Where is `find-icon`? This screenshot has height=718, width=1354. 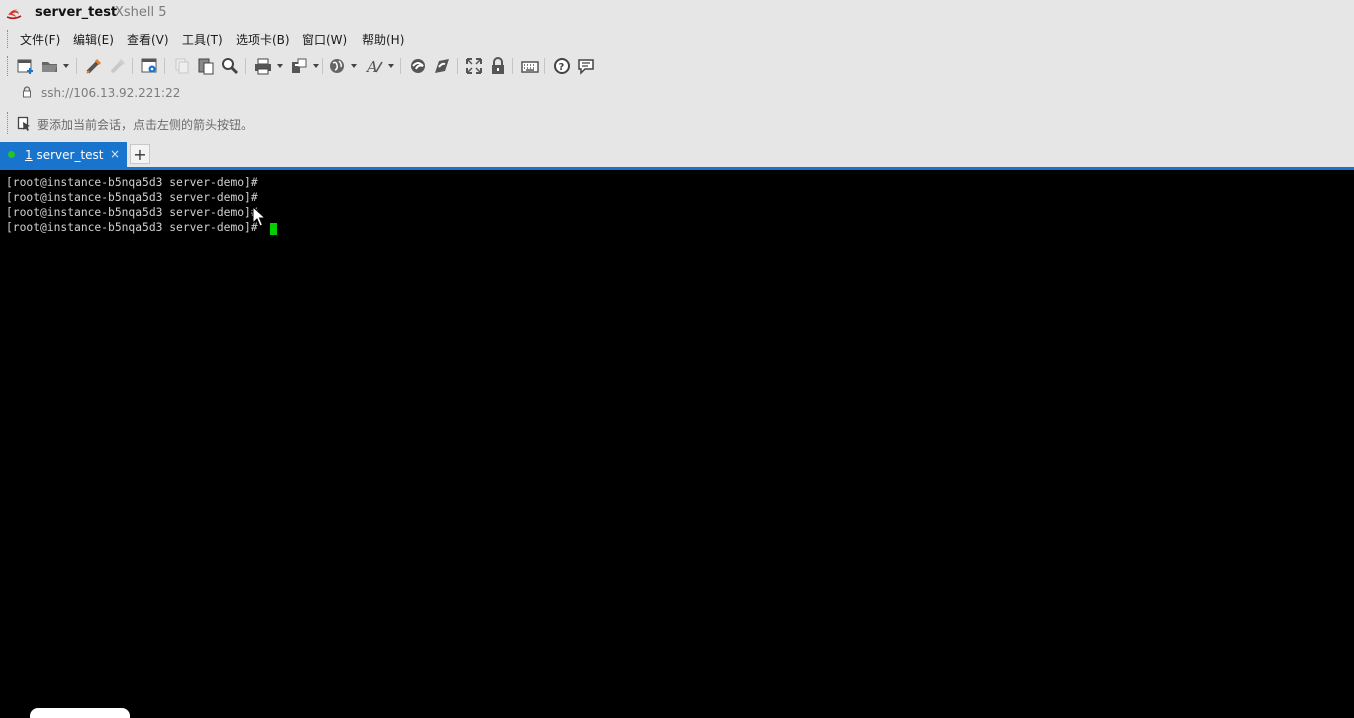
find-icon is located at coordinates (230, 66).